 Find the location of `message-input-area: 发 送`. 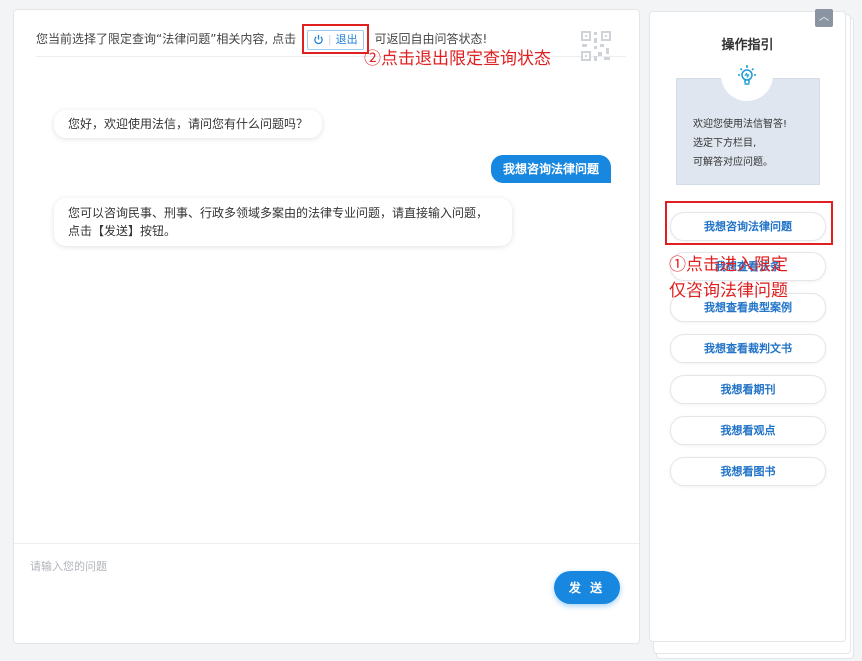

message-input-area: 发 送 is located at coordinates (326, 593).